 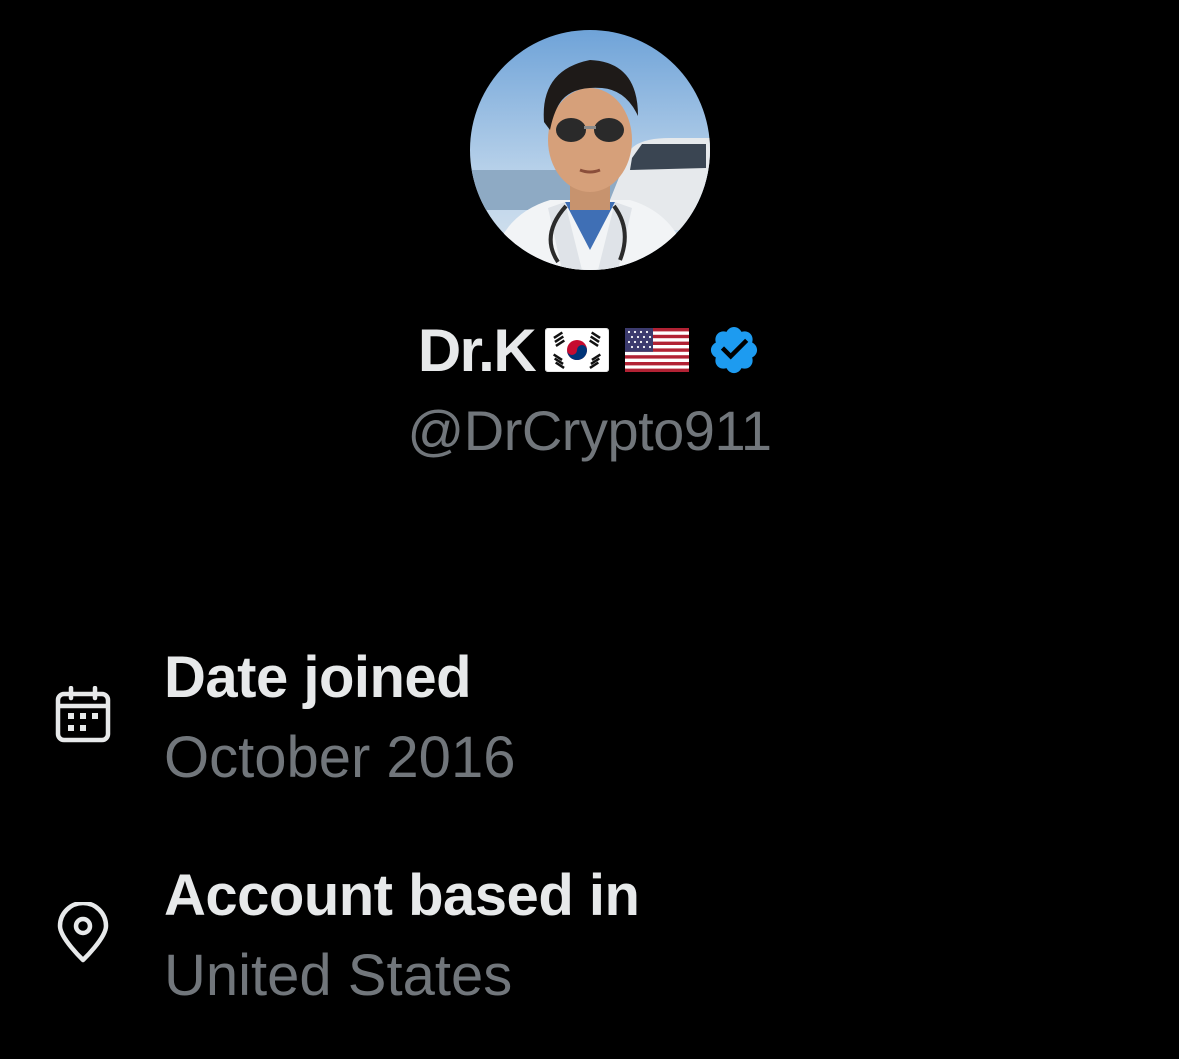 I want to click on account-location-label: Account based in, so click(x=402, y=895).